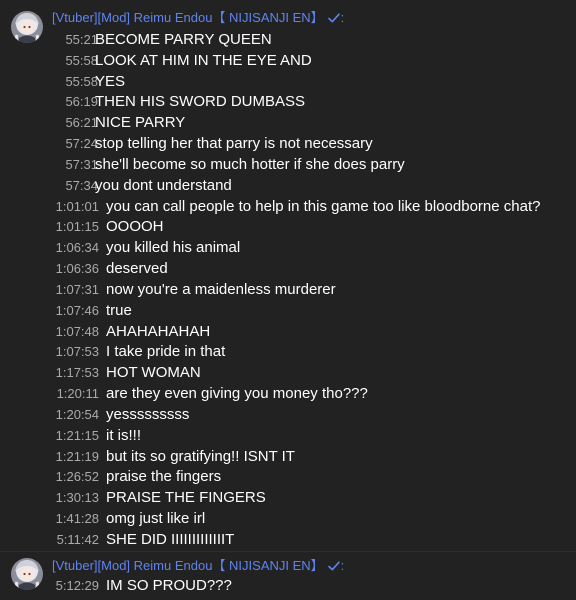 The width and height of the screenshot is (576, 600). Describe the element at coordinates (77, 393) in the screenshot. I see `timestamp: 1:20:11` at that location.